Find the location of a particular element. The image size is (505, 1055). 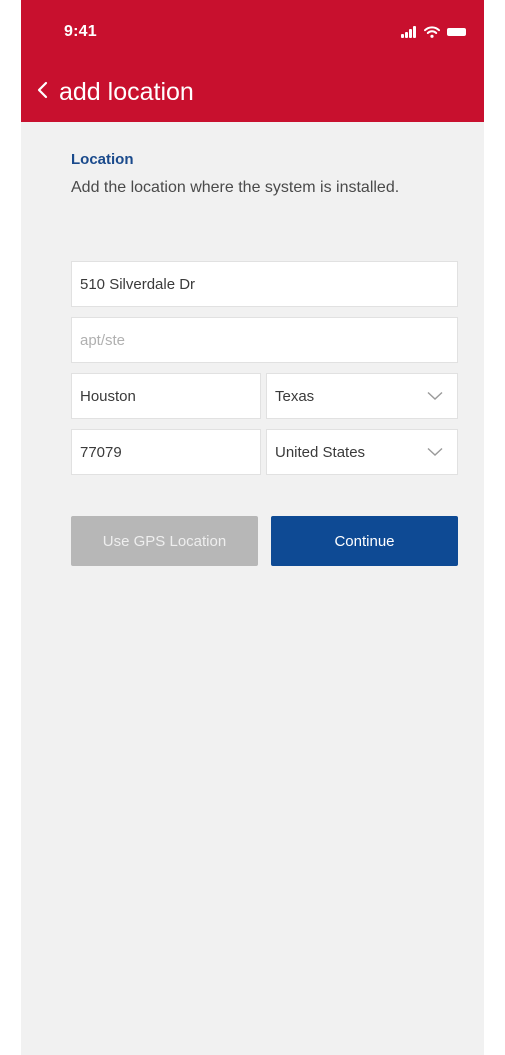

continue-button: Continue is located at coordinates (364, 541).